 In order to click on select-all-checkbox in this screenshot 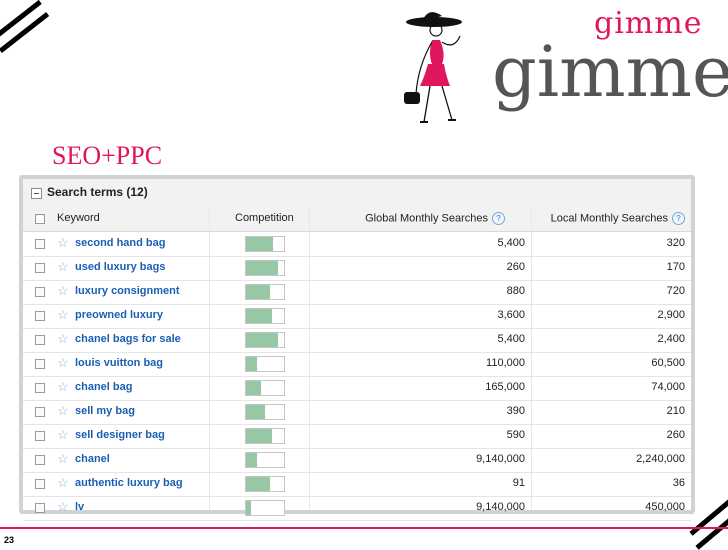, I will do `click(40, 219)`.